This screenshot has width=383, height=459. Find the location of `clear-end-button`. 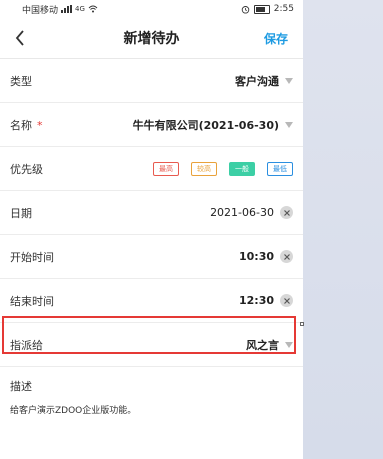

clear-end-button is located at coordinates (286, 300).